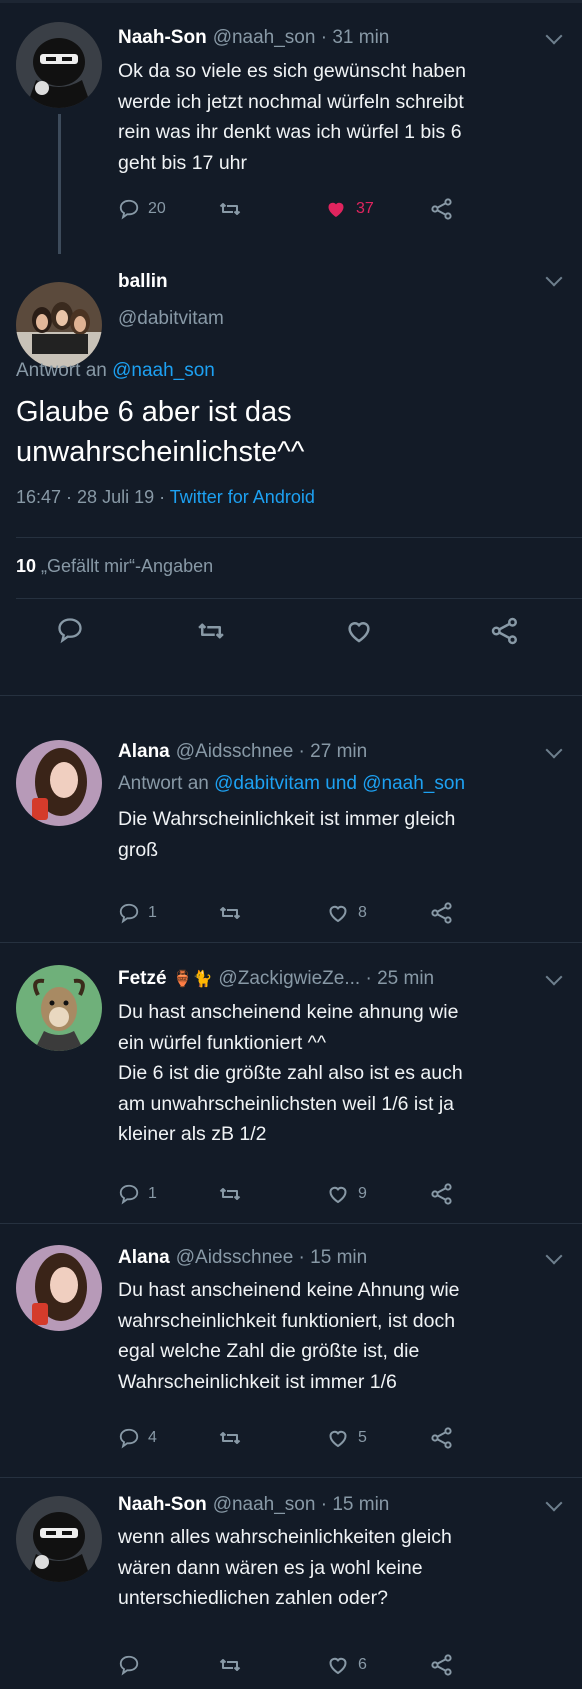  Describe the element at coordinates (318, 1665) in the screenshot. I see `tweet-actions: 6` at that location.